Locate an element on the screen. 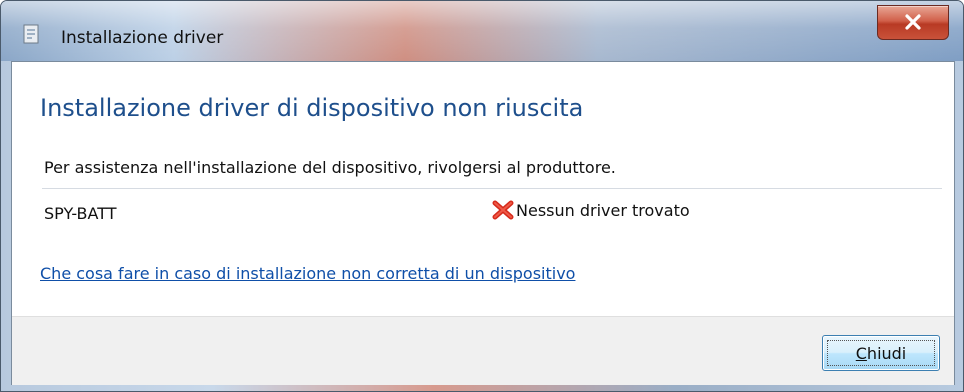 The image size is (964, 392). window-close-button is located at coordinates (913, 22).